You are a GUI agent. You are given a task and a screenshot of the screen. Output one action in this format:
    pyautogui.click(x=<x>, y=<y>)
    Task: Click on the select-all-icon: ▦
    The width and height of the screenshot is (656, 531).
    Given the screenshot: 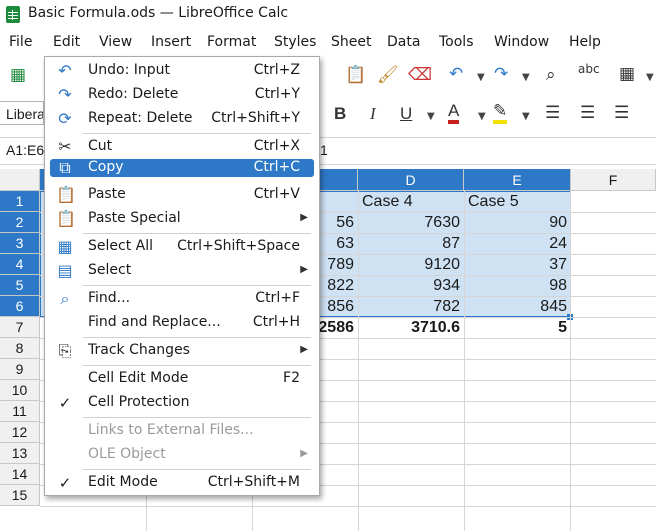 What is the action you would take?
    pyautogui.click(x=65, y=246)
    